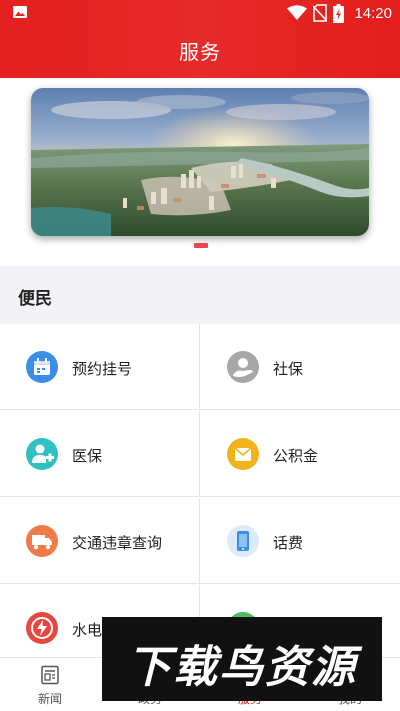 Image resolution: width=400 pixels, height=711 pixels. I want to click on service-item-provident-fund: 公积金, so click(300, 454).